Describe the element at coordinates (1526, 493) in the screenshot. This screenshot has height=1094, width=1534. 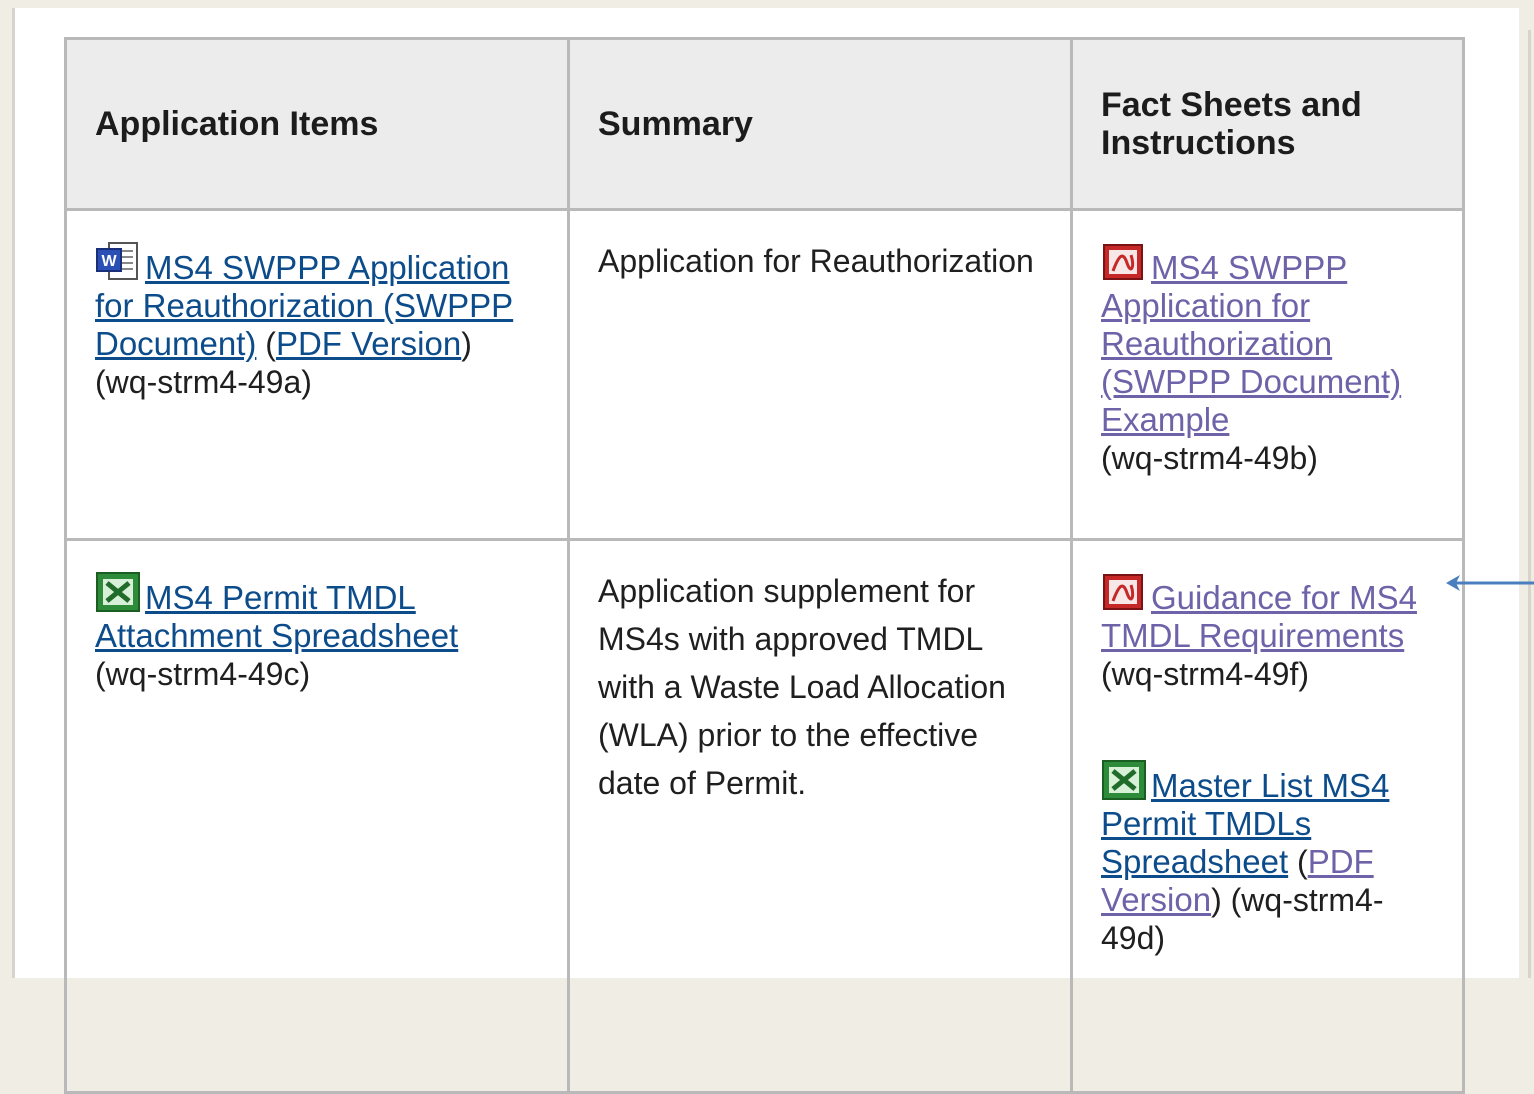
I see `page-margin` at that location.